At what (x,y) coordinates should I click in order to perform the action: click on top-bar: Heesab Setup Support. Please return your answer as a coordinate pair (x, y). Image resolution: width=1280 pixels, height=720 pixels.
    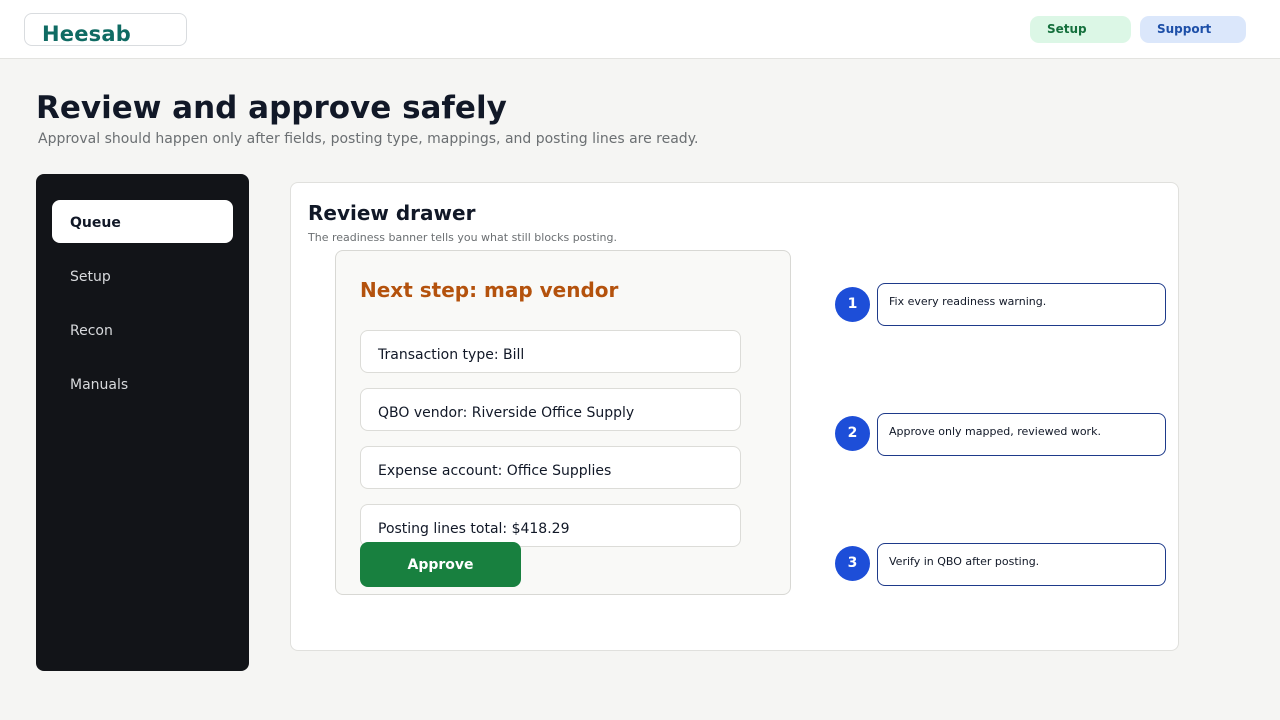
    Looking at the image, I should click on (640, 29).